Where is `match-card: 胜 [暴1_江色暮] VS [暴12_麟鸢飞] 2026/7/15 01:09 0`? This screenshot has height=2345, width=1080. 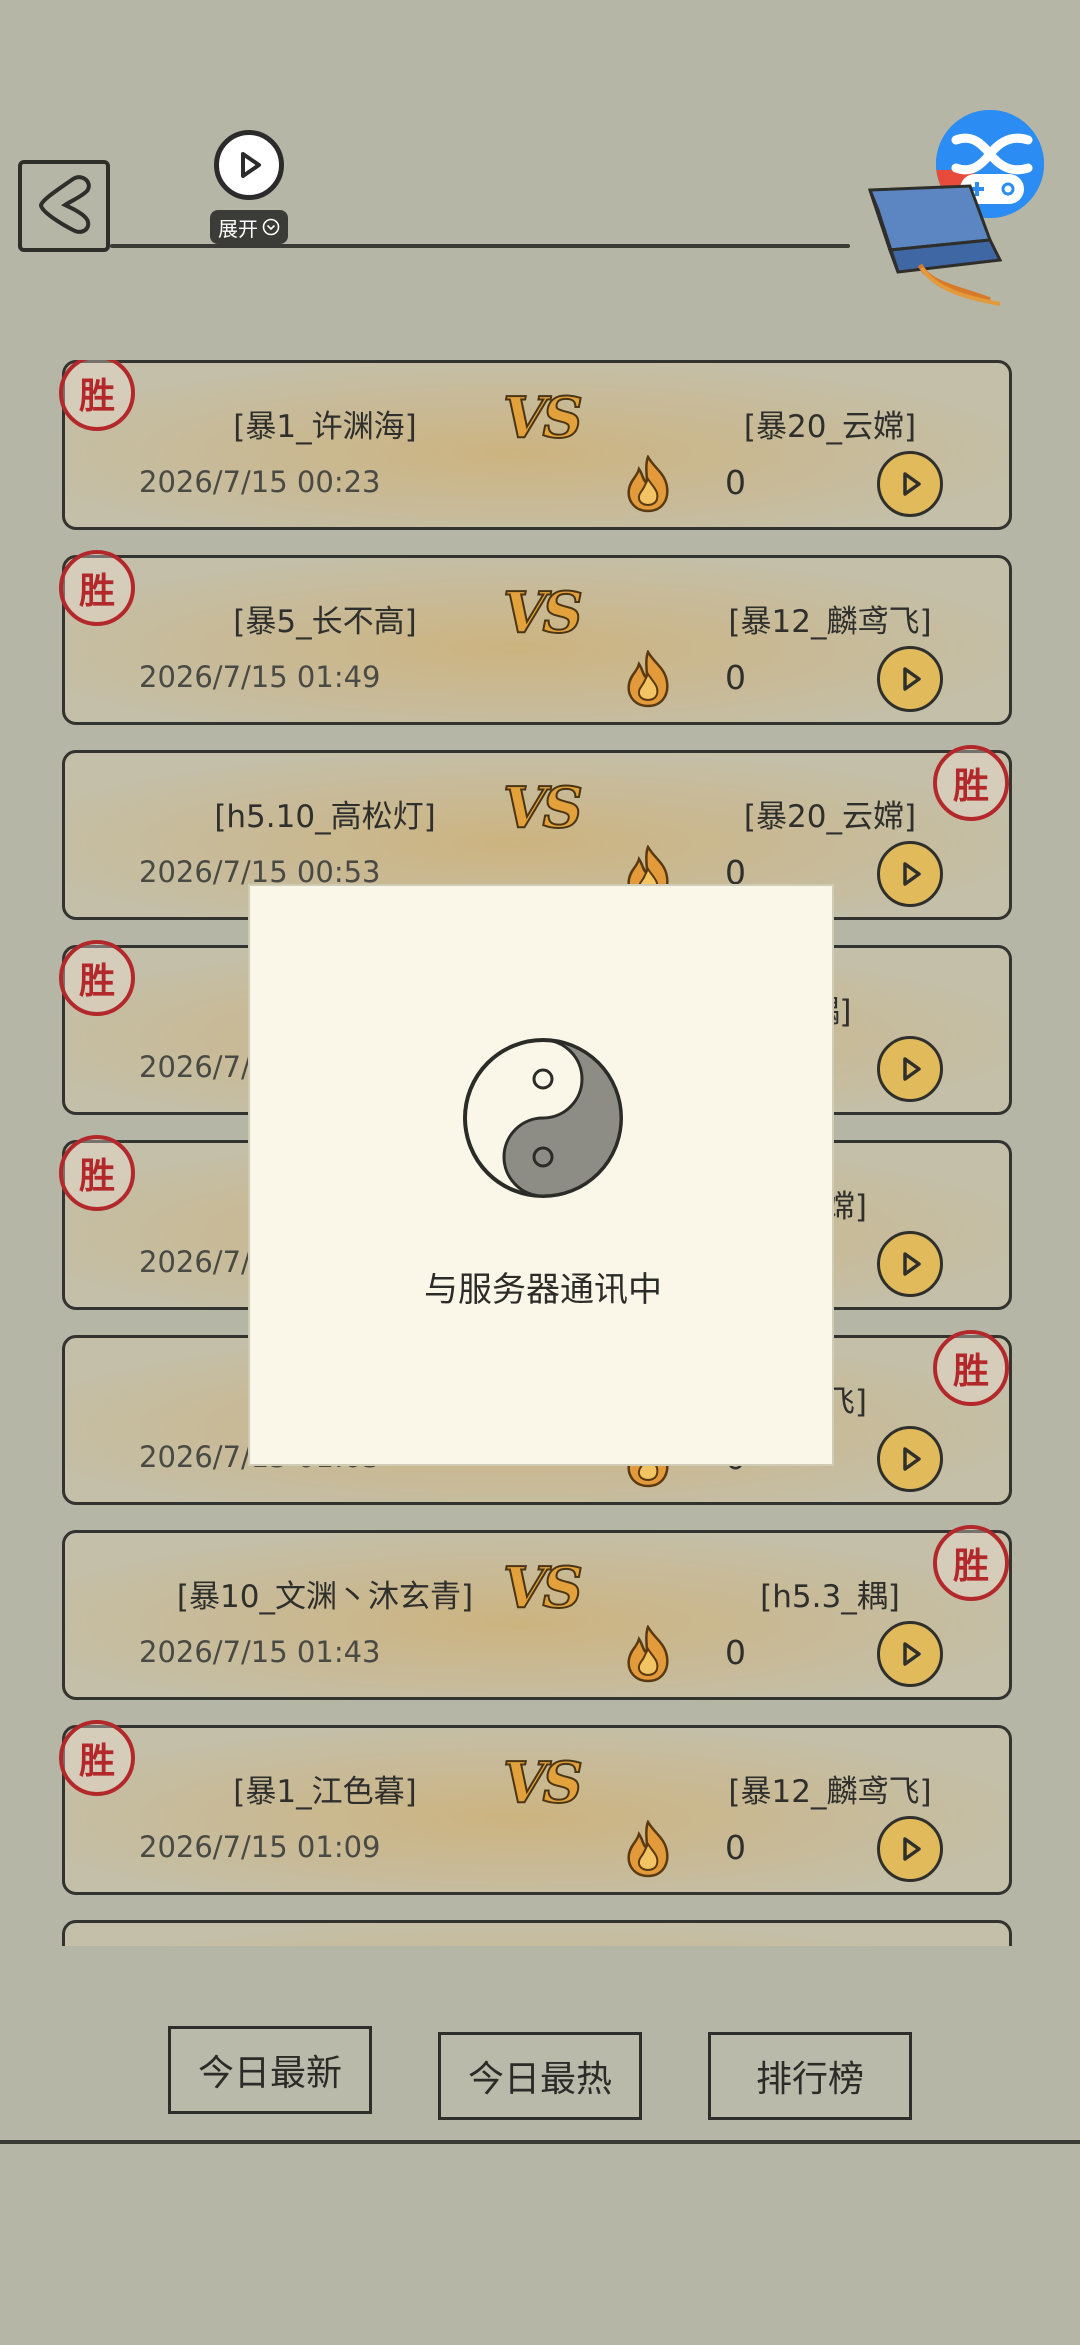
match-card: 胜 [暴1_江色暮] VS [暴12_麟鸢飞] 2026/7/15 01:09 0 is located at coordinates (535, 1807).